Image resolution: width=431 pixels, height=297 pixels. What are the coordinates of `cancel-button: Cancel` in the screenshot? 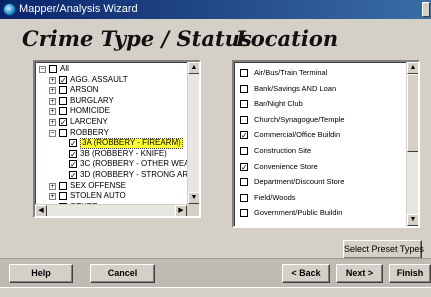 It's located at (122, 273).